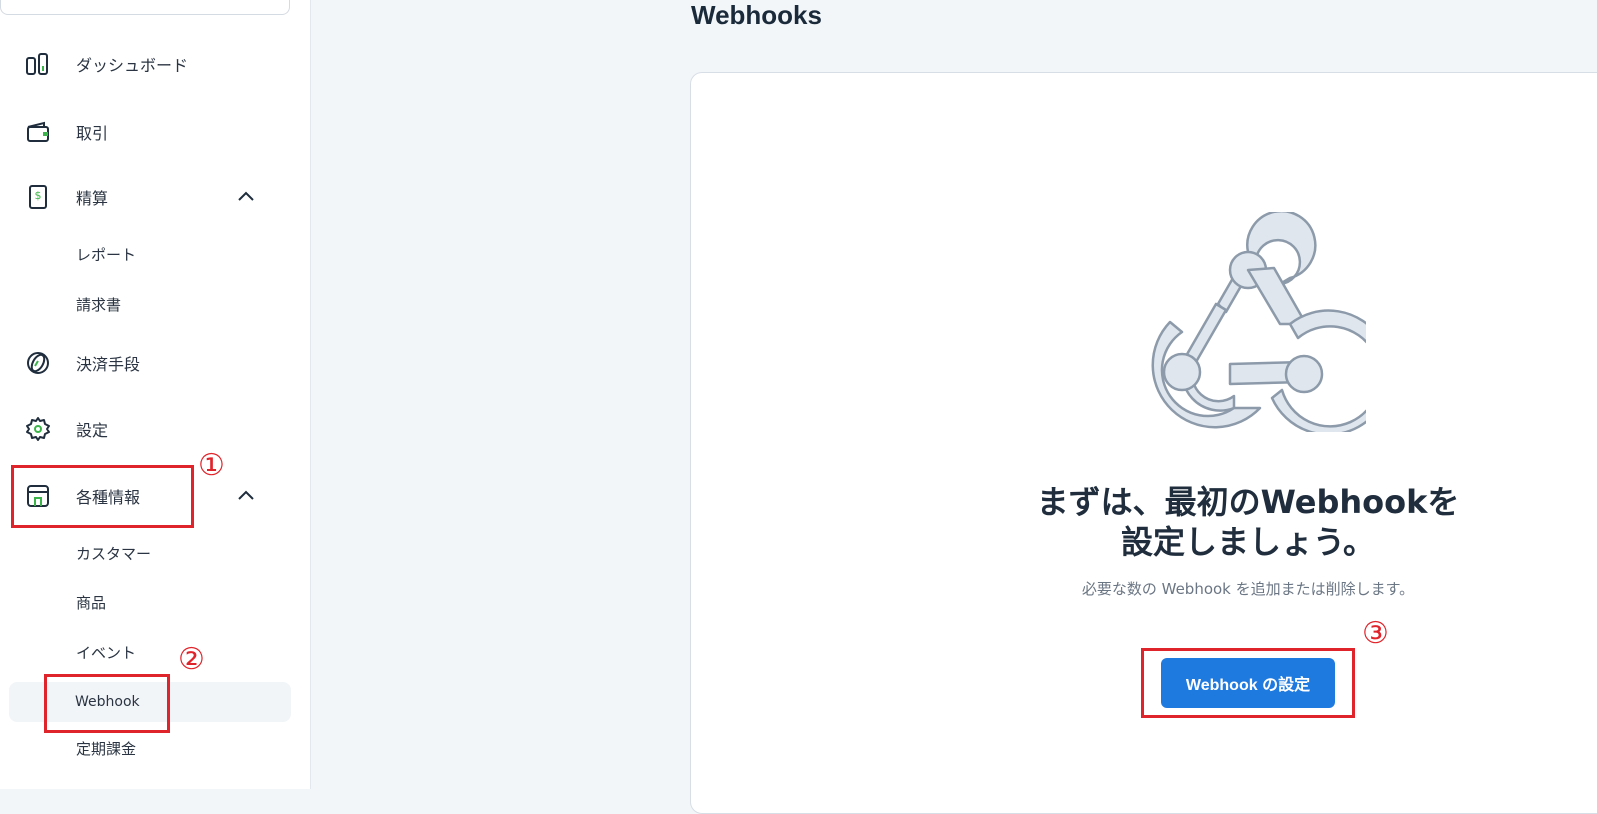  Describe the element at coordinates (150, 429) in the screenshot. I see `sidebar-item-settings: 設定` at that location.